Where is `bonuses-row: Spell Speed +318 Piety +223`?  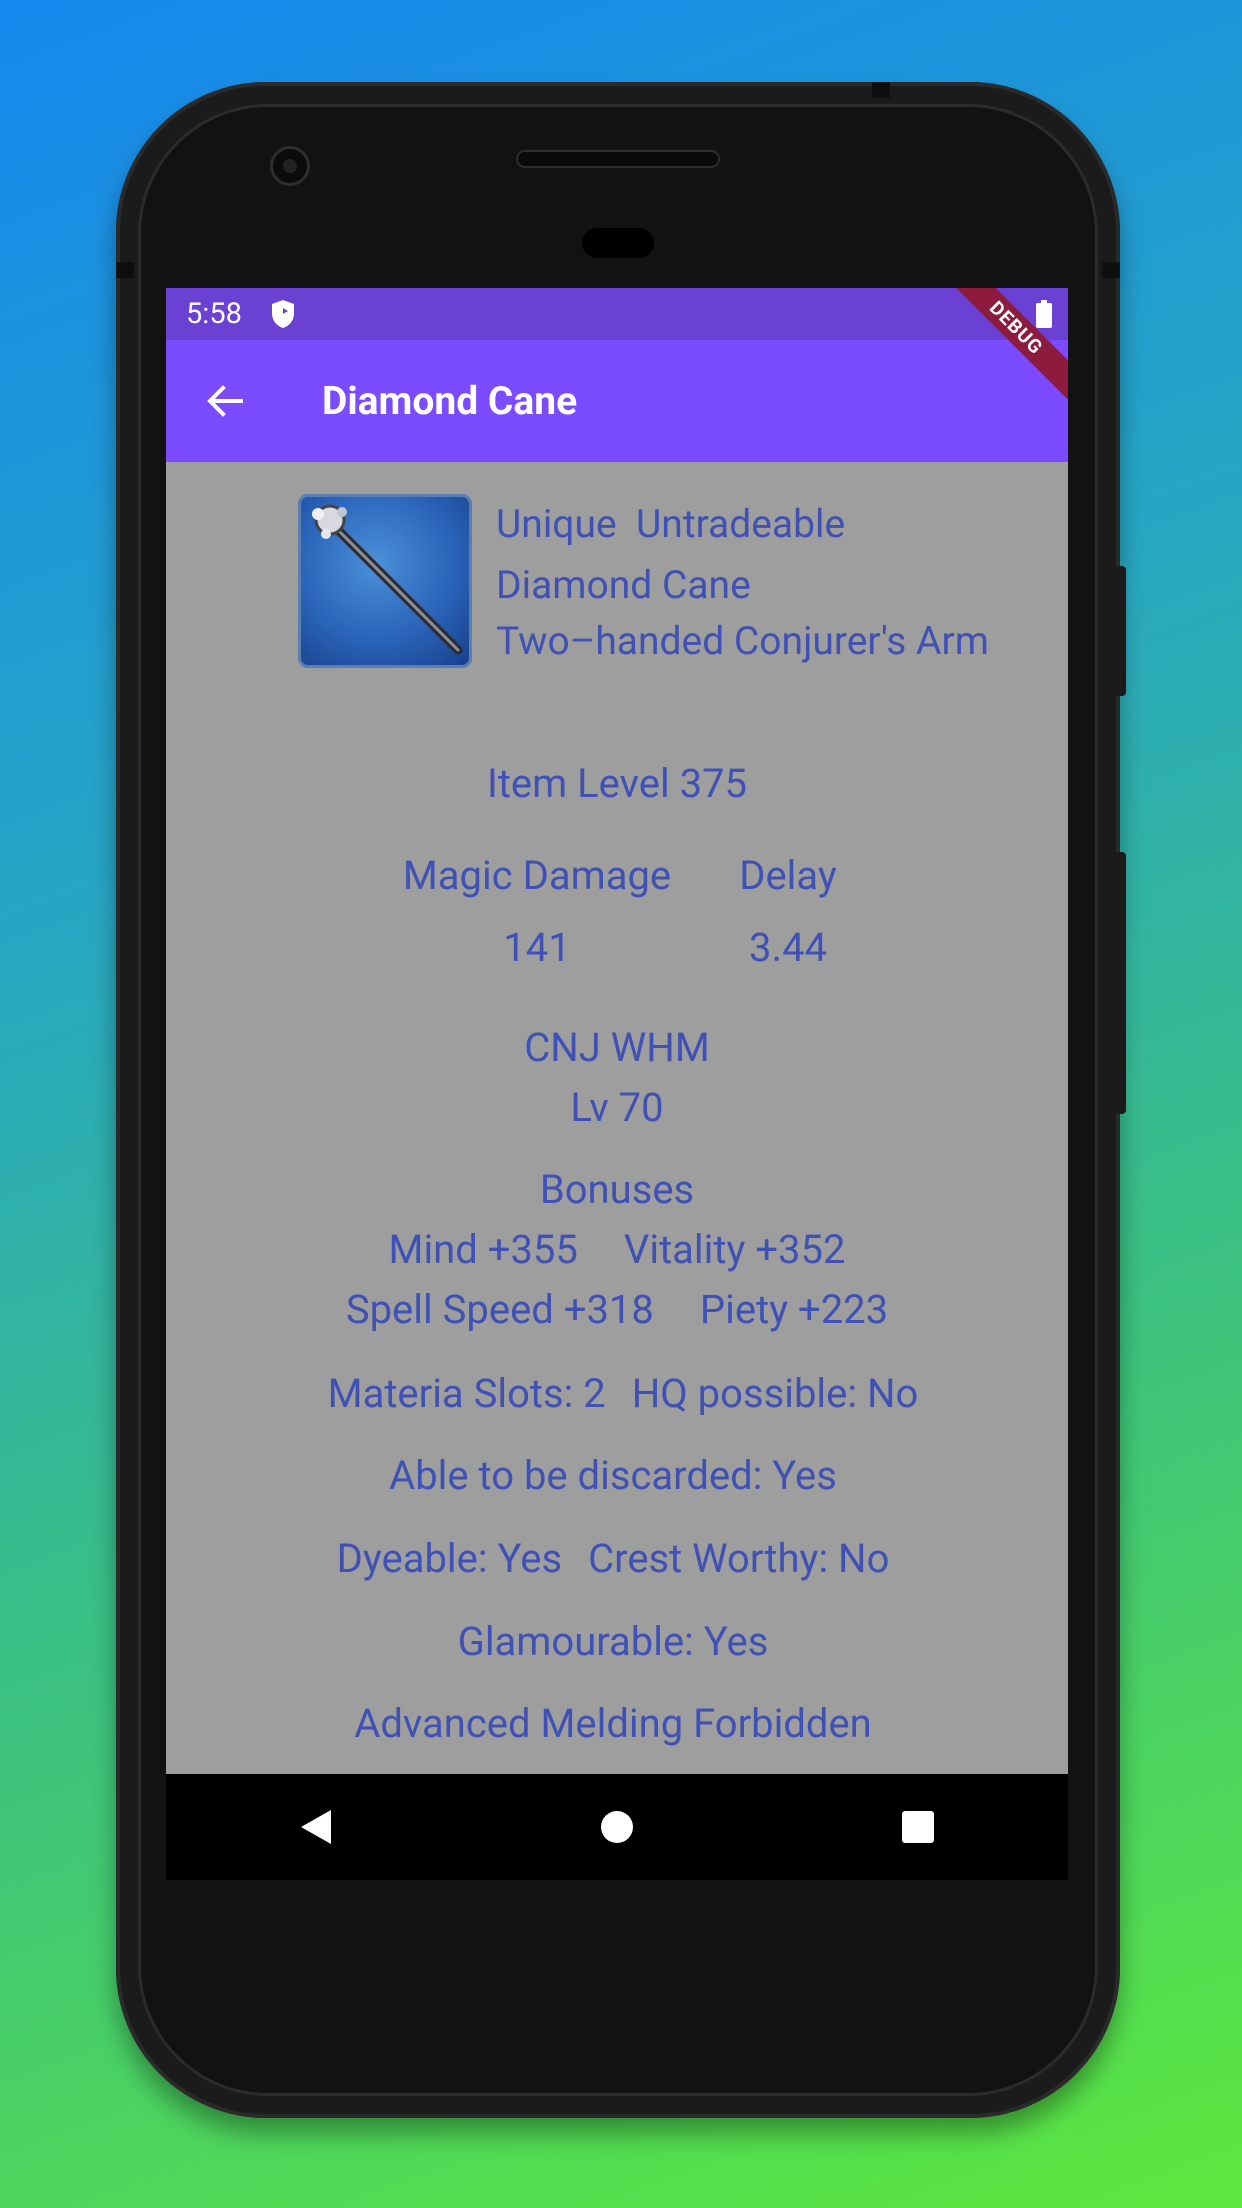
bonuses-row: Spell Speed +318 Piety +223 is located at coordinates (617, 1309).